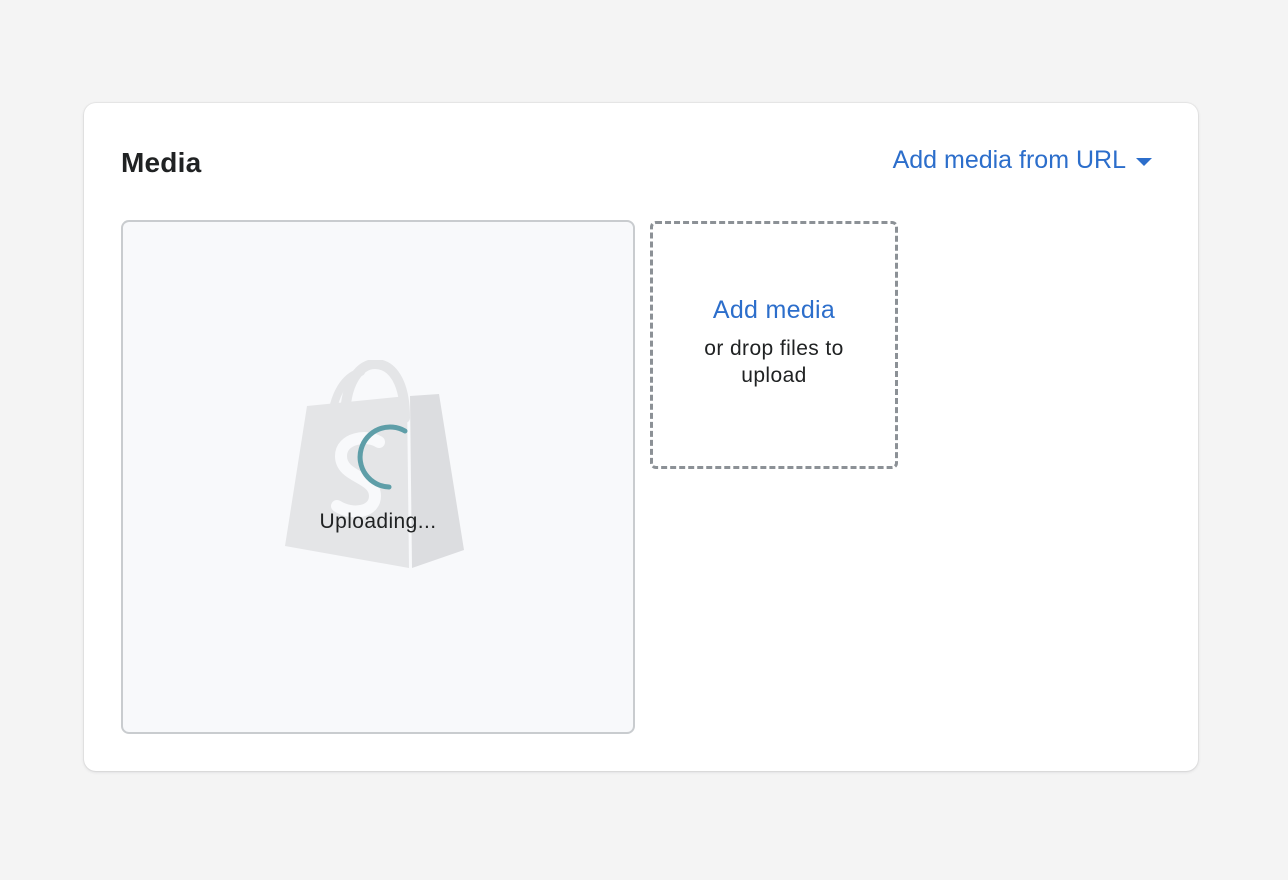 This screenshot has width=1288, height=880. I want to click on add-media-from-url-button: Add media from URL, so click(1022, 160).